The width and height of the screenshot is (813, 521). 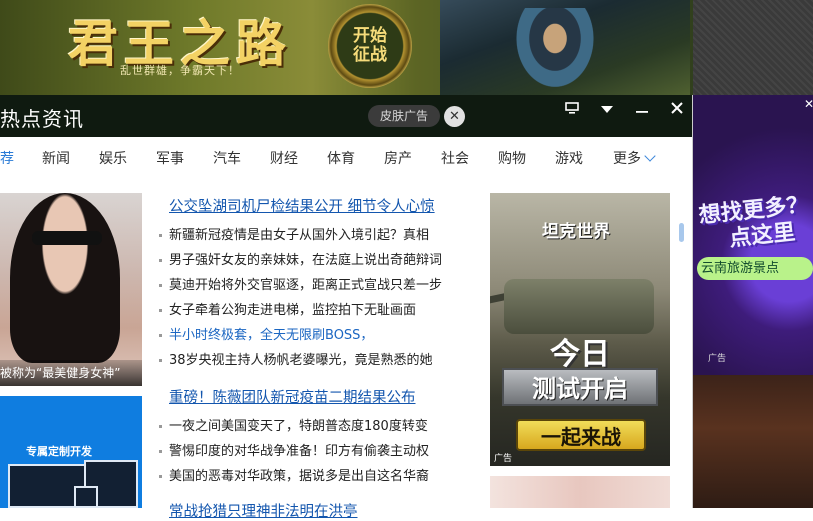 What do you see at coordinates (565, 47) in the screenshot?
I see `banner-hero-image` at bounding box center [565, 47].